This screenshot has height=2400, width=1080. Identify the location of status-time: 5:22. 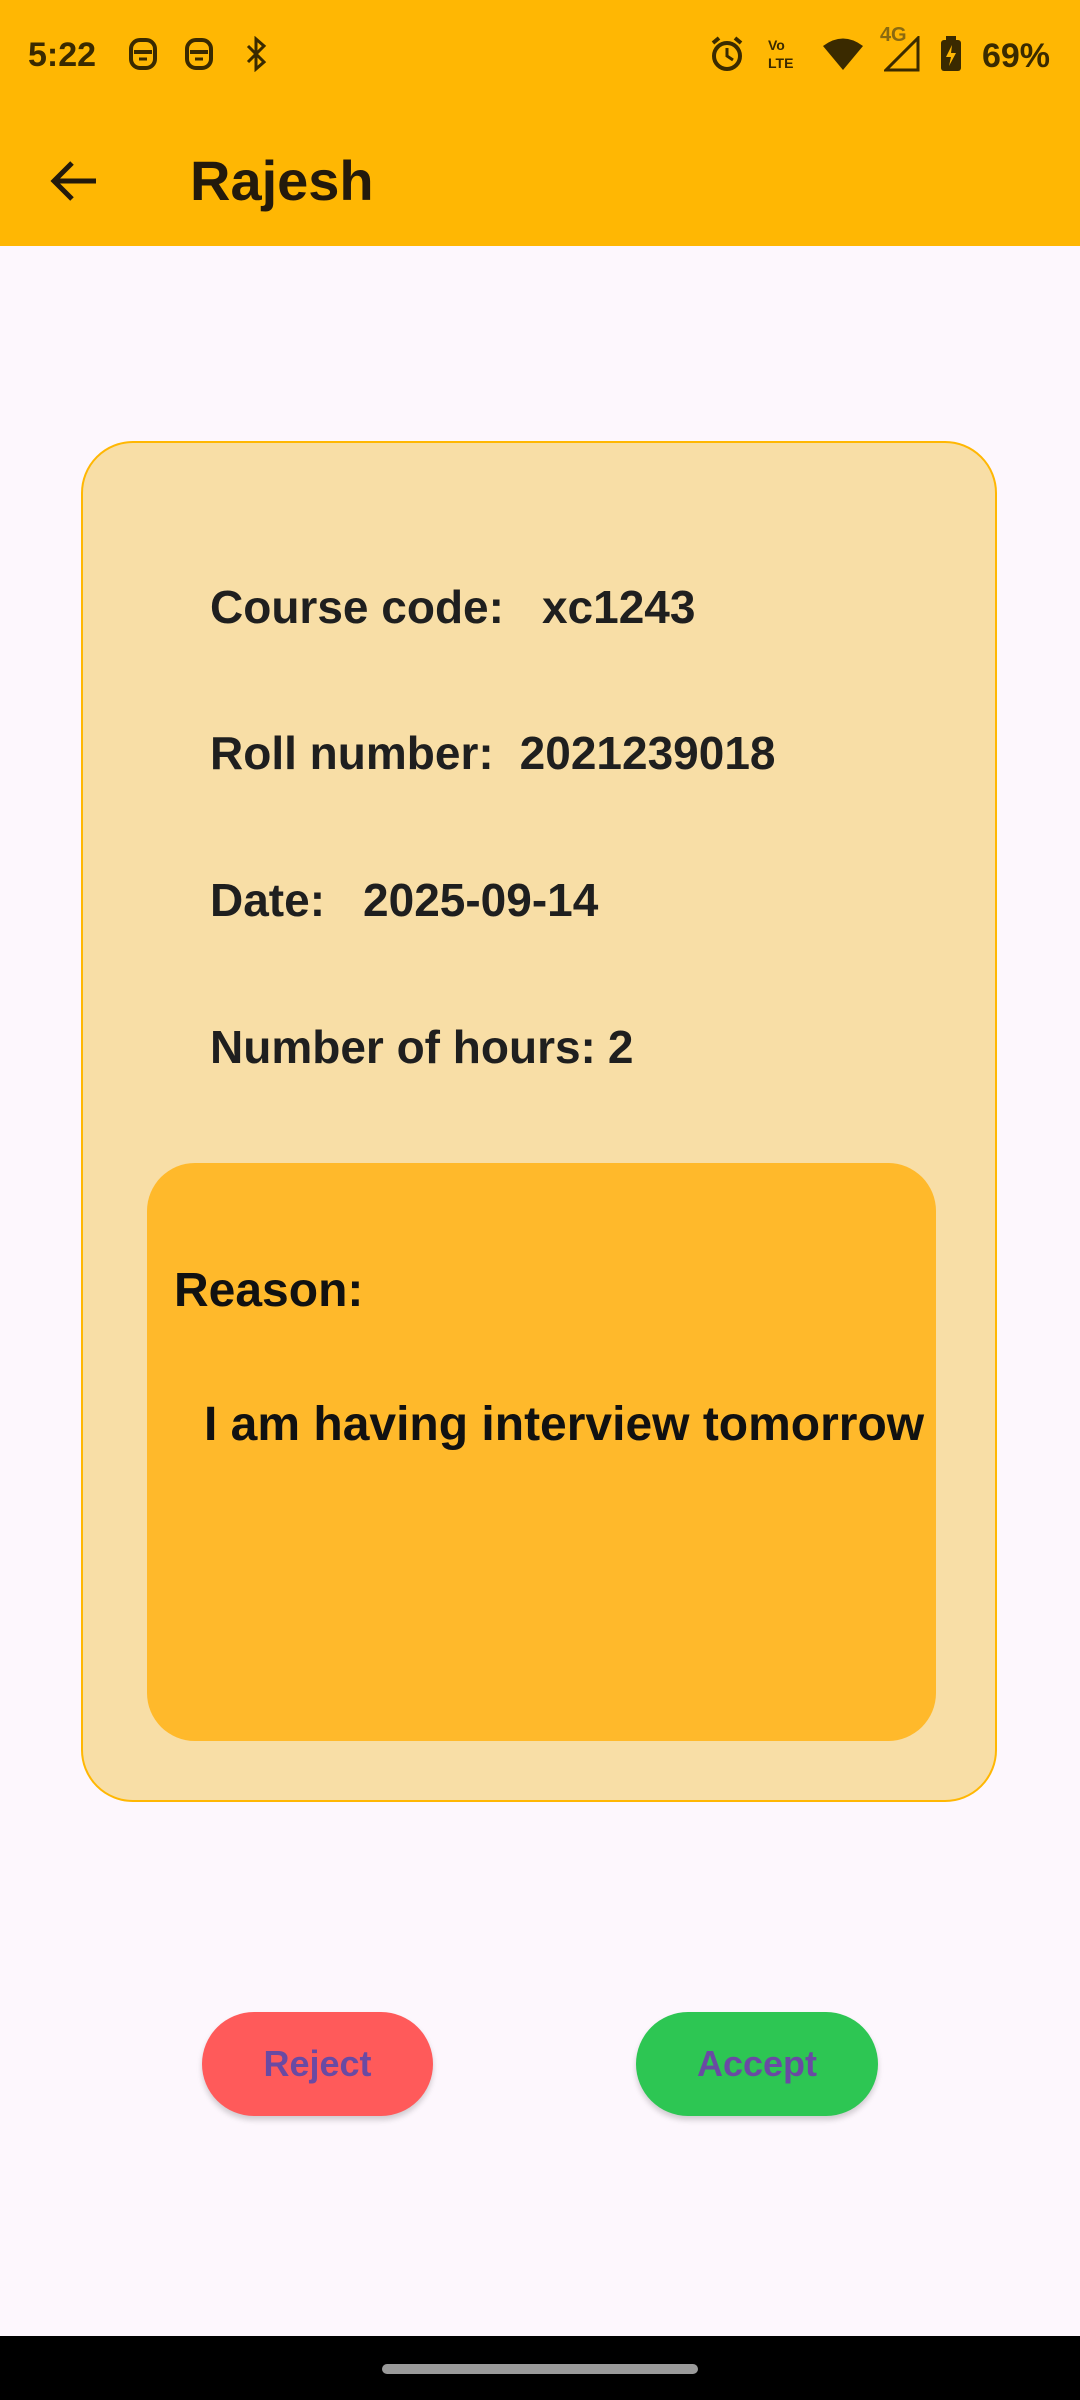
(62, 55).